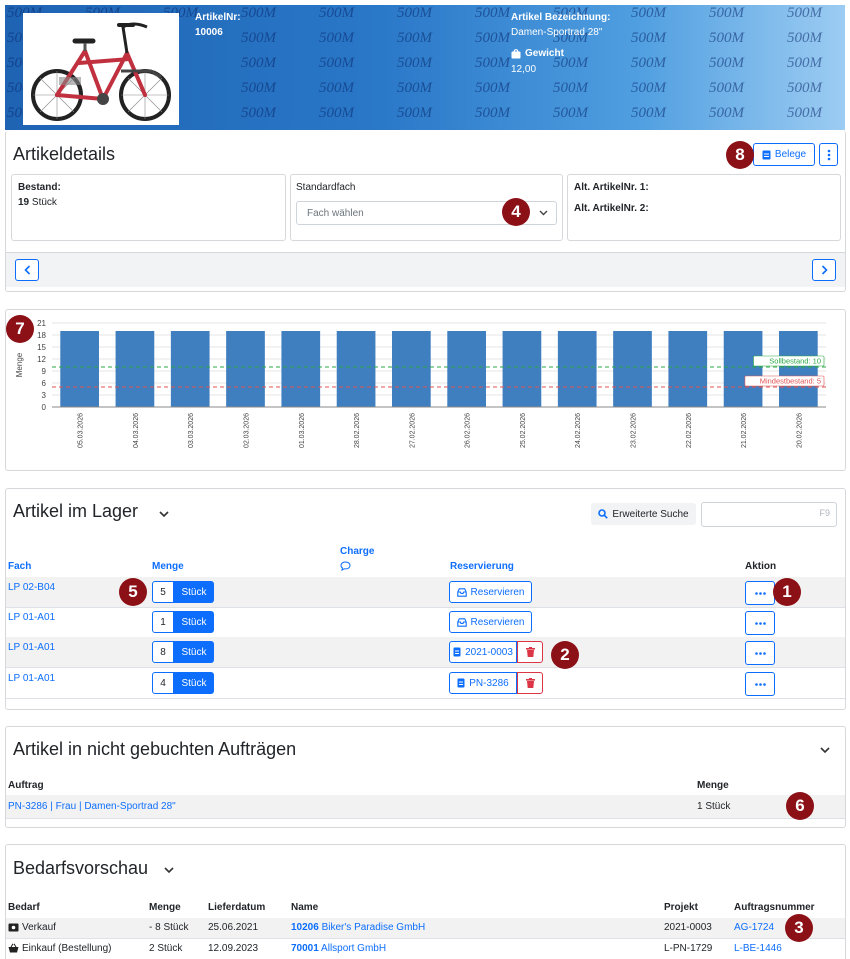 The height and width of the screenshot is (959, 850). Describe the element at coordinates (578, 430) in the screenshot. I see `x-tick-label: 24.02.2026` at that location.